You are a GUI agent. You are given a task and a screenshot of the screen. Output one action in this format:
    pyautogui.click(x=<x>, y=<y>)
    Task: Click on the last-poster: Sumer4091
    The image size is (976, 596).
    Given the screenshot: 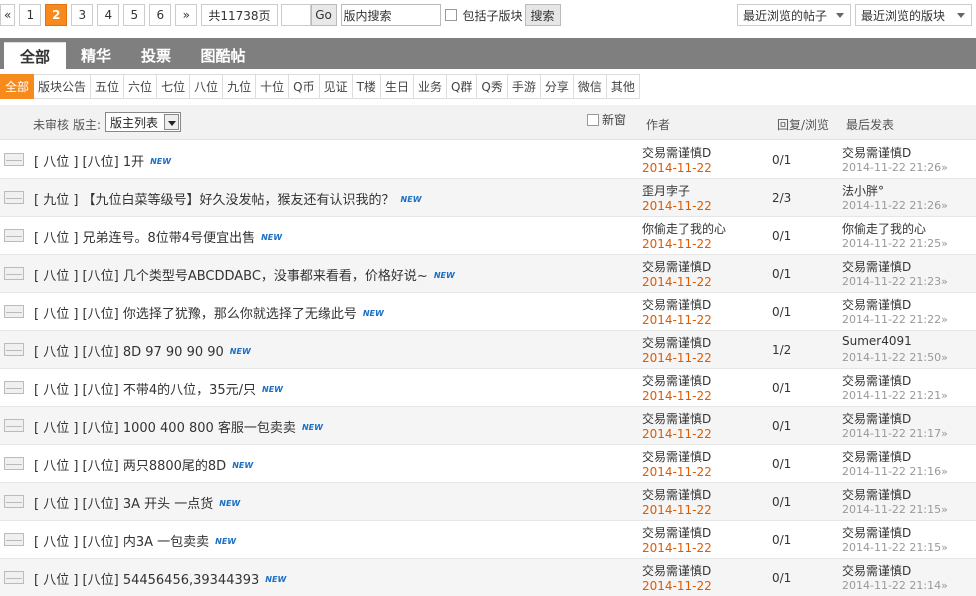 What is the action you would take?
    pyautogui.click(x=877, y=341)
    